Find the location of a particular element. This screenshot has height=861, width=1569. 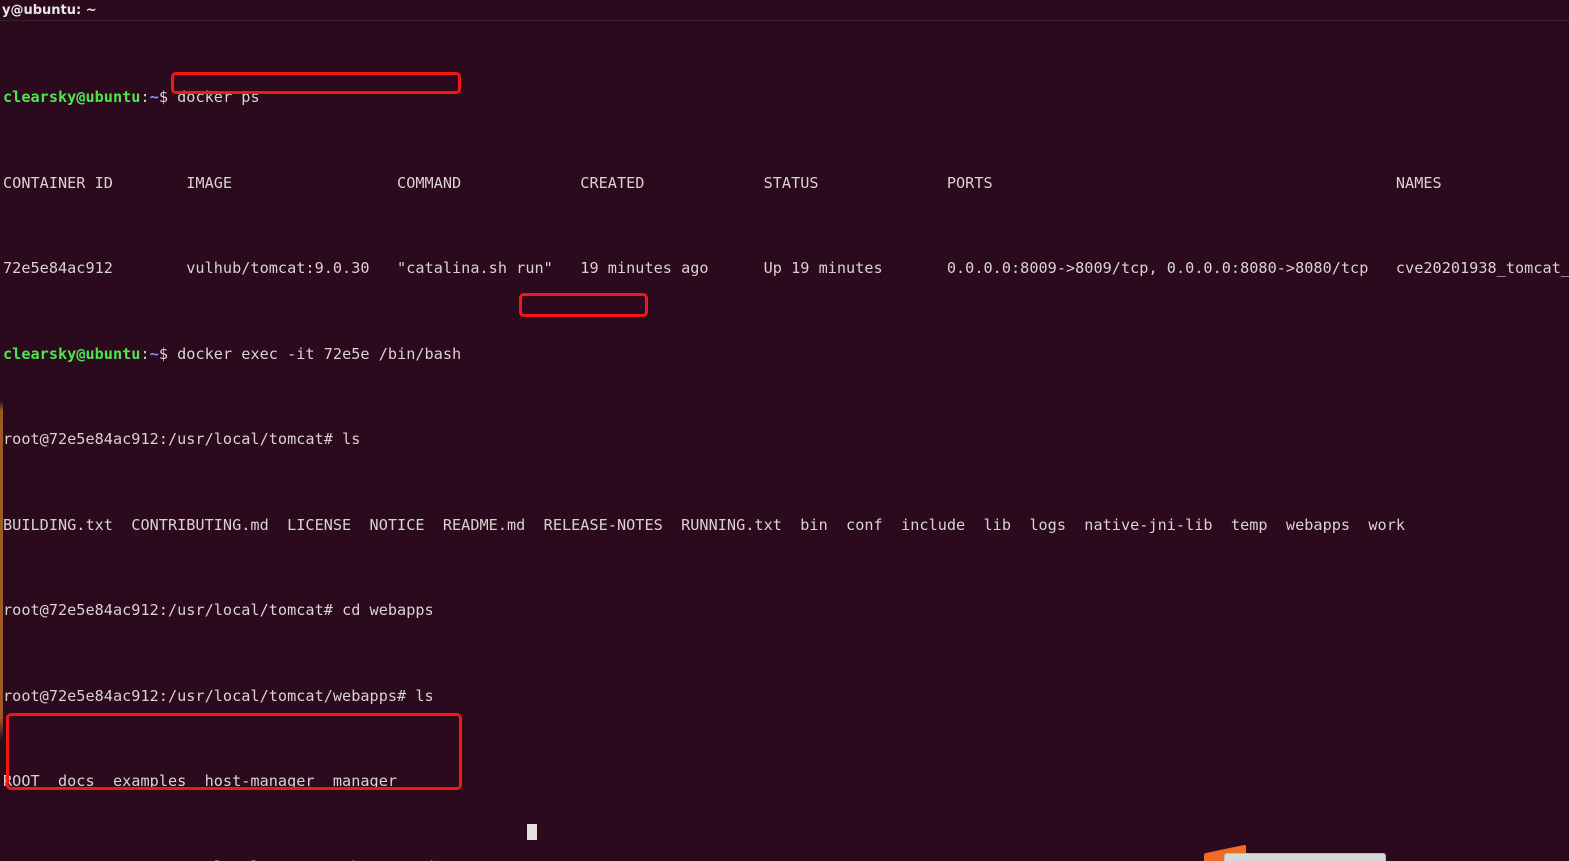

background-window-edge is located at coordinates (1305, 857).